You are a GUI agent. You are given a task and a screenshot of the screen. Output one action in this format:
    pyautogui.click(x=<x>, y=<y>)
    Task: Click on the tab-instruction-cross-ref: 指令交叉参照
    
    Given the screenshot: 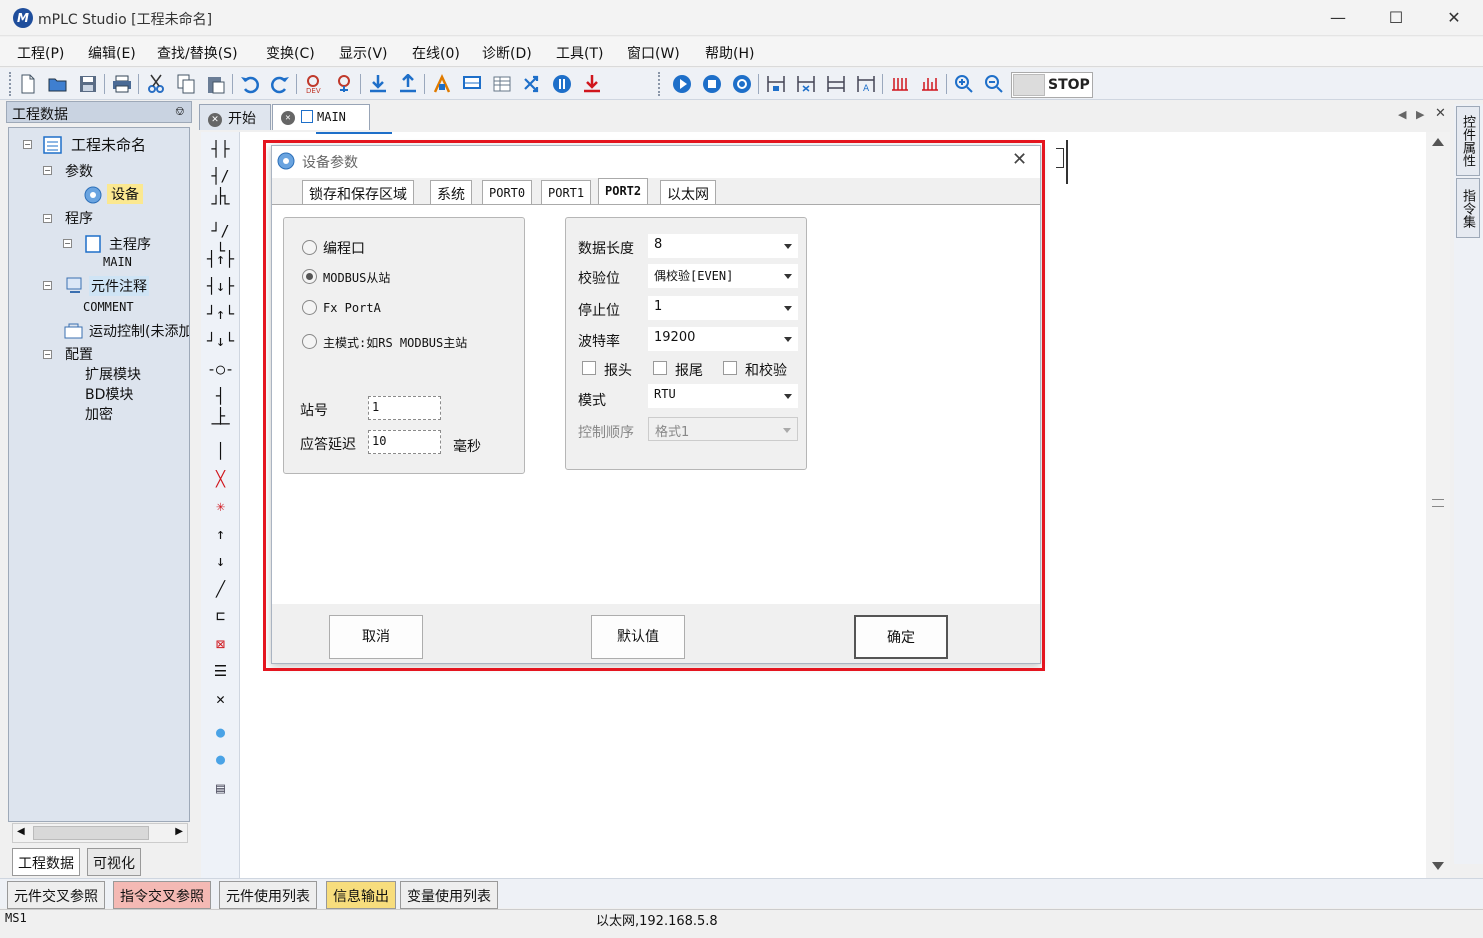 What is the action you would take?
    pyautogui.click(x=162, y=895)
    